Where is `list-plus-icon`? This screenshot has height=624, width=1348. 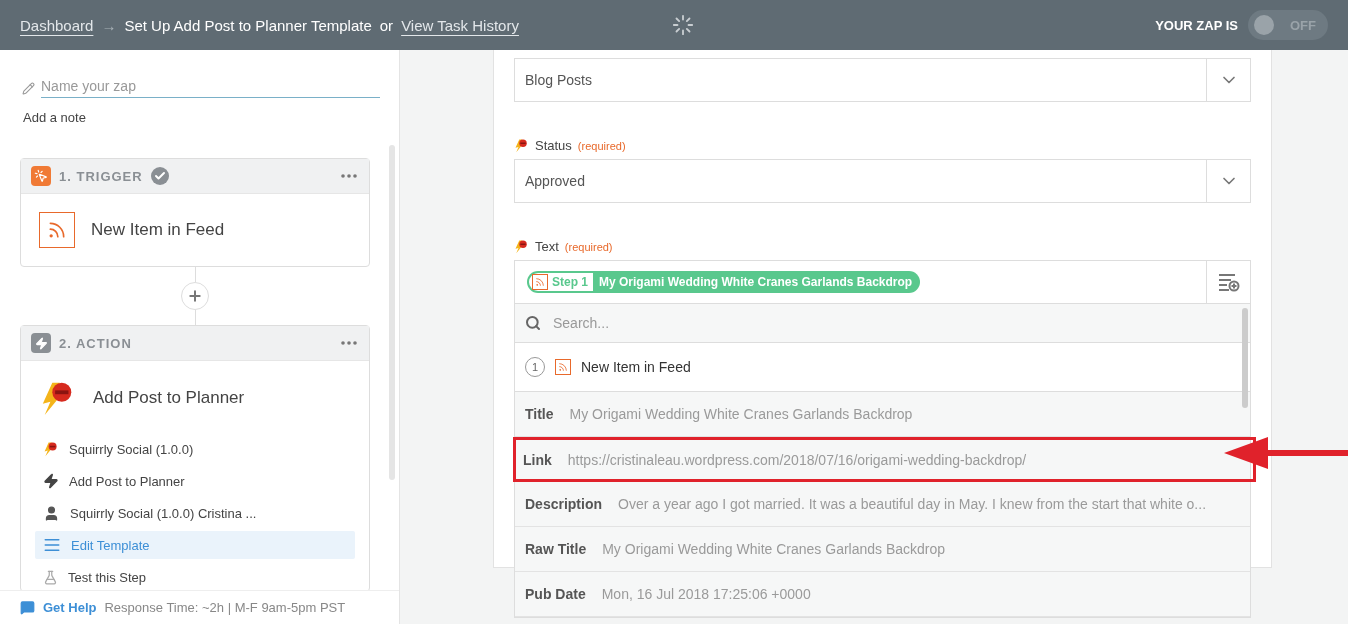
list-plus-icon is located at coordinates (1228, 282).